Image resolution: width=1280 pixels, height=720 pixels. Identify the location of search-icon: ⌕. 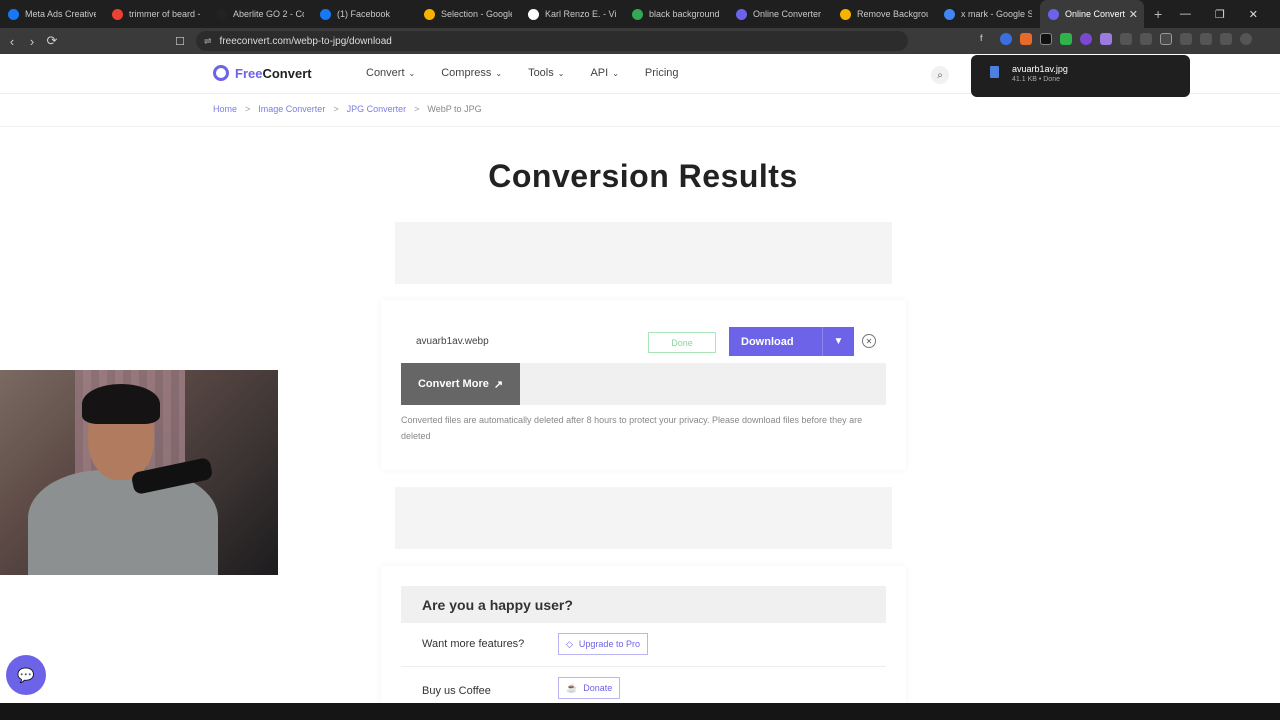
(940, 75).